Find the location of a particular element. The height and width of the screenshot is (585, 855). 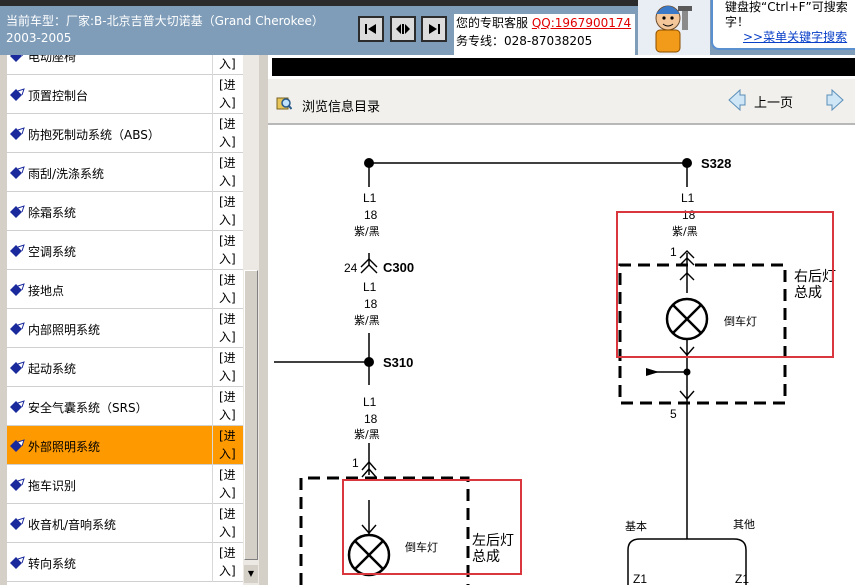

menu-item: 收音机/音响系统 [进入] is located at coordinates (125, 523).